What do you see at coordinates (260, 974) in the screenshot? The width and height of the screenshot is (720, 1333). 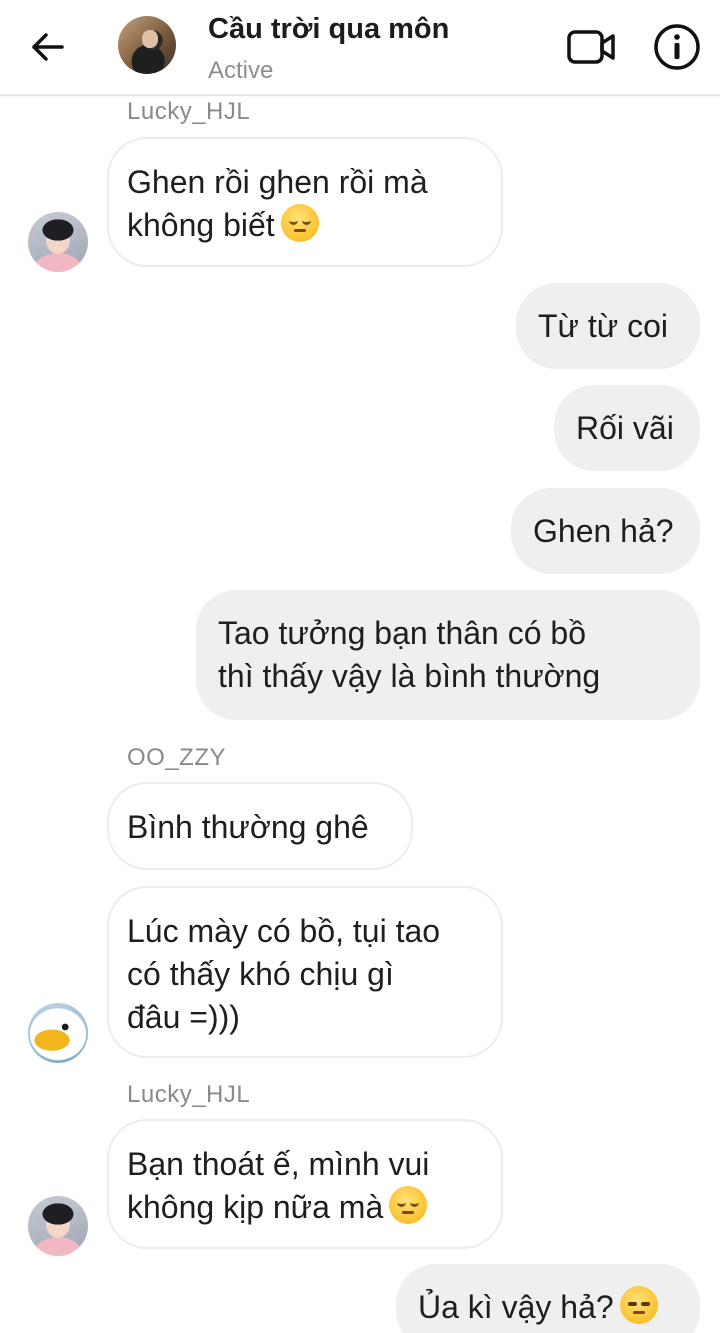 I see `message-text: có thấy khó chịu gì` at bounding box center [260, 974].